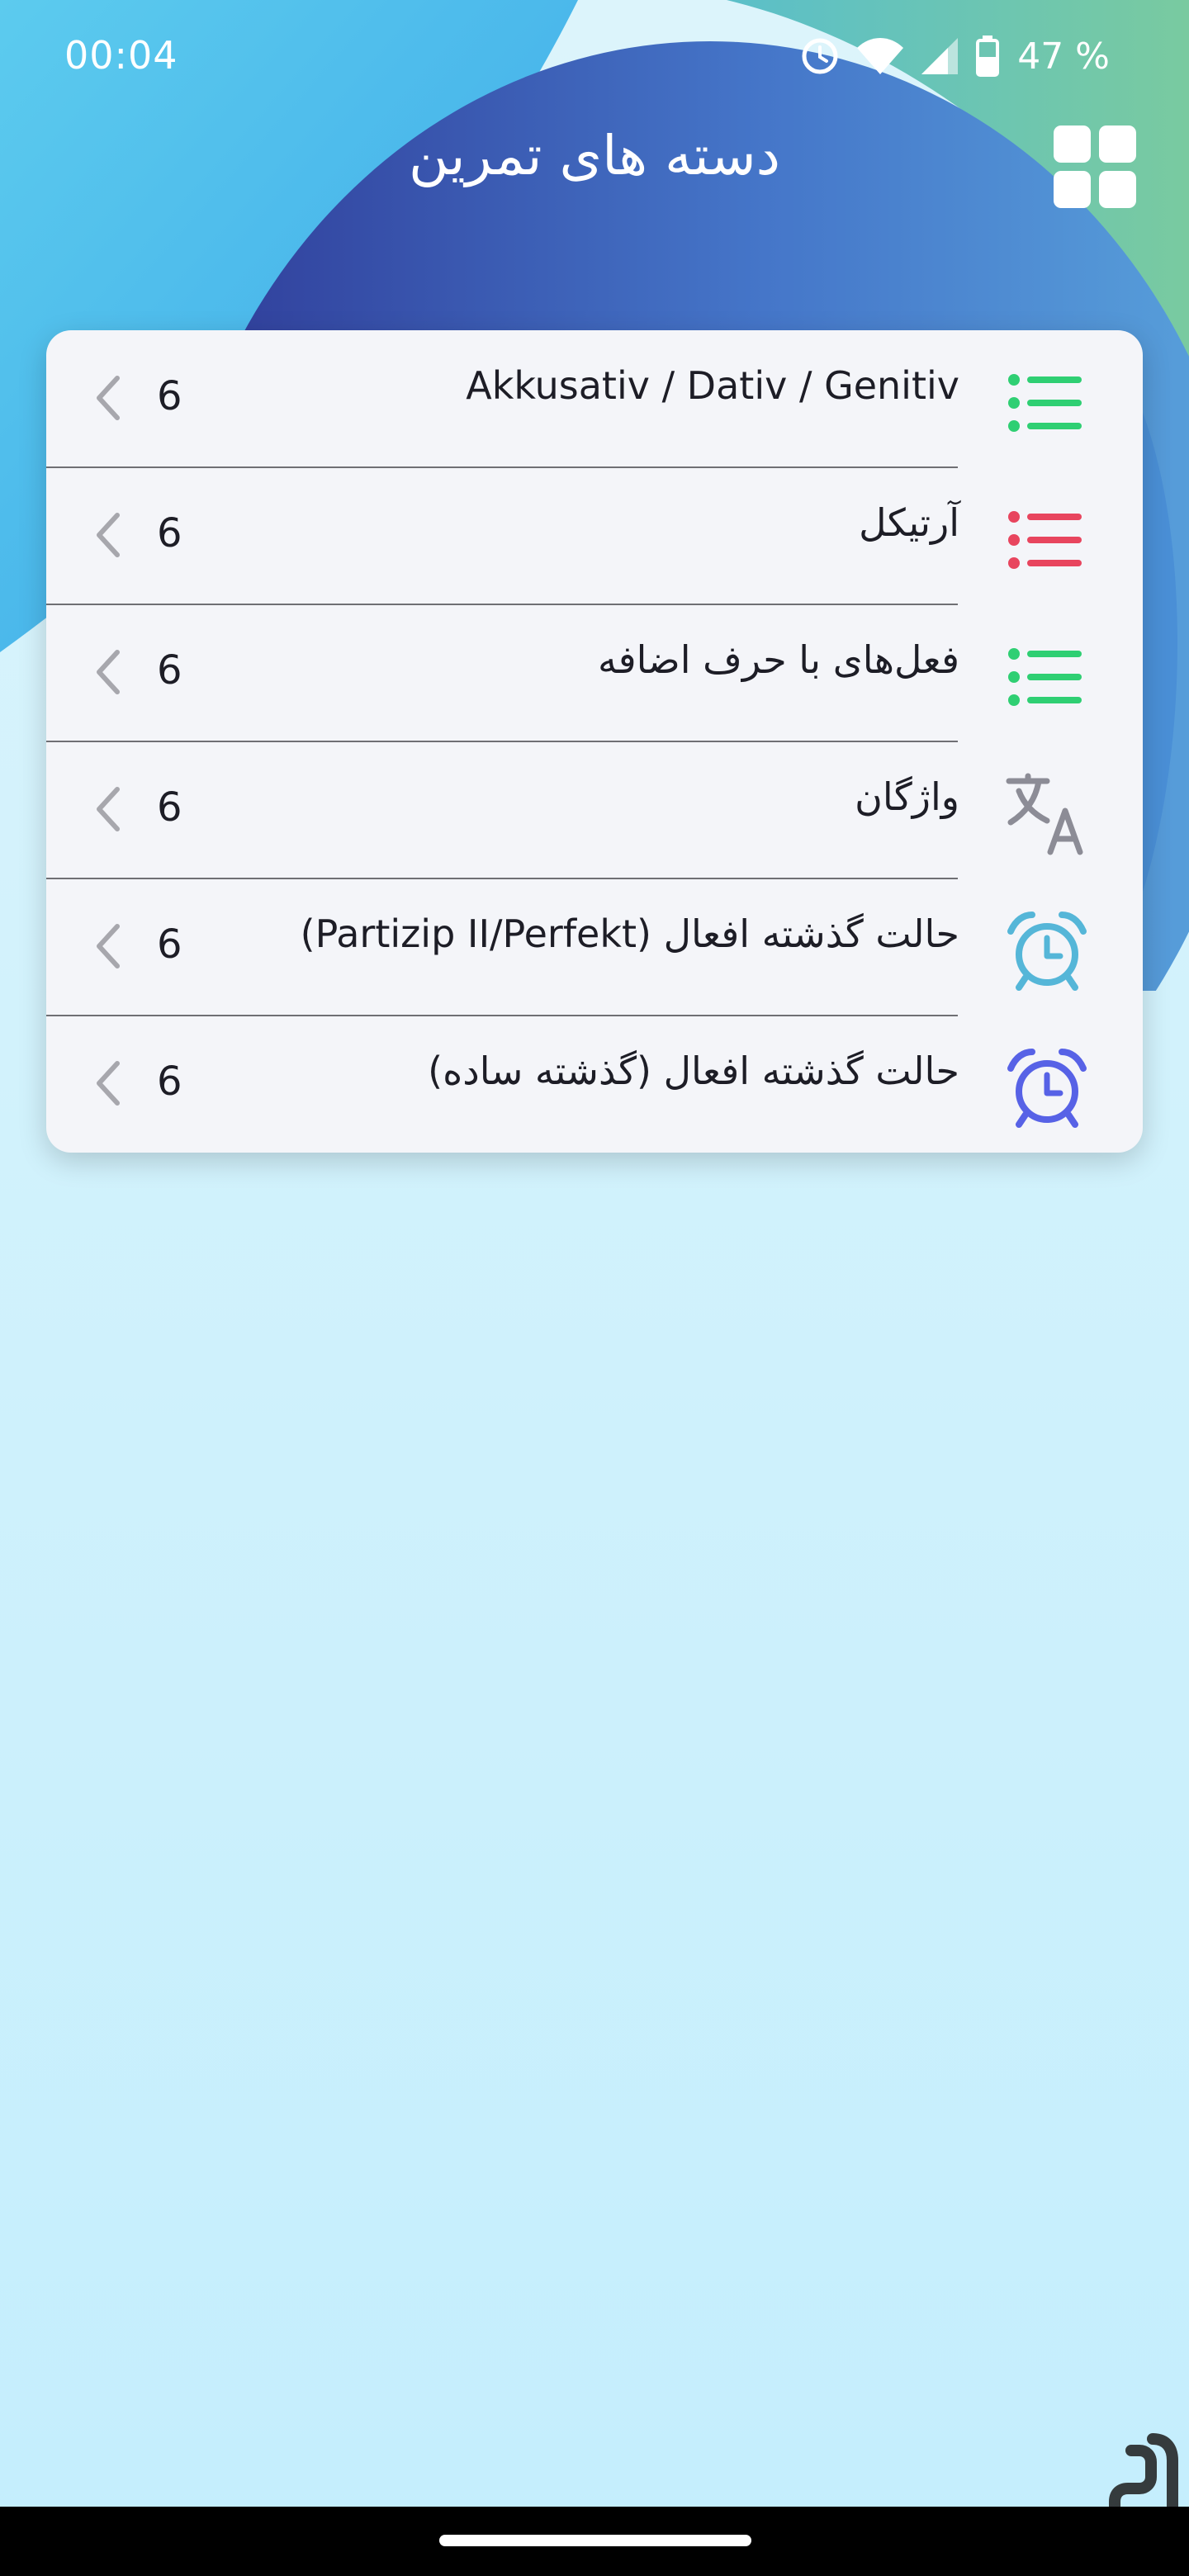 Image resolution: width=1189 pixels, height=2576 pixels. I want to click on category-row: 6 حالت گذشته افعال (گذشته ساده), so click(594, 1084).